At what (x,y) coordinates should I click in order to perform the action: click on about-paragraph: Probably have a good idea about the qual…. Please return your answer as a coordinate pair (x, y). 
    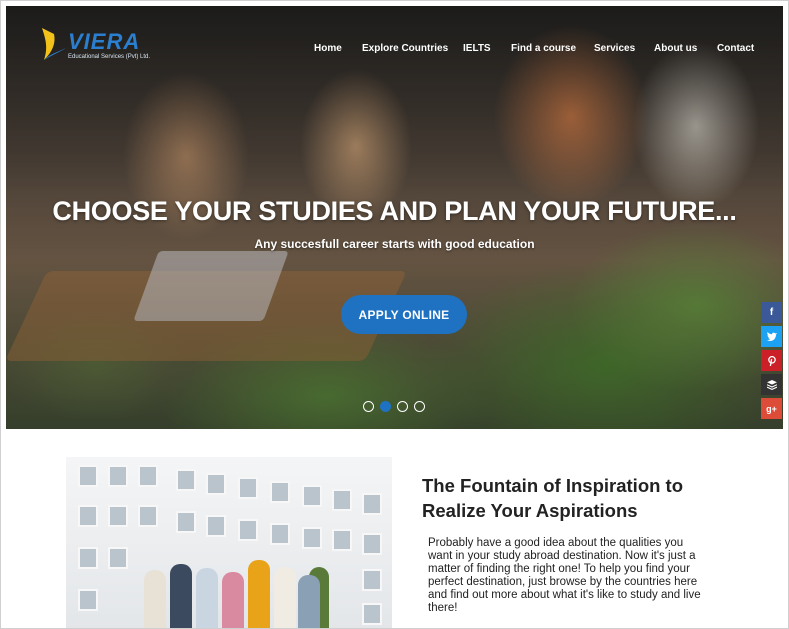
    Looking at the image, I should click on (564, 575).